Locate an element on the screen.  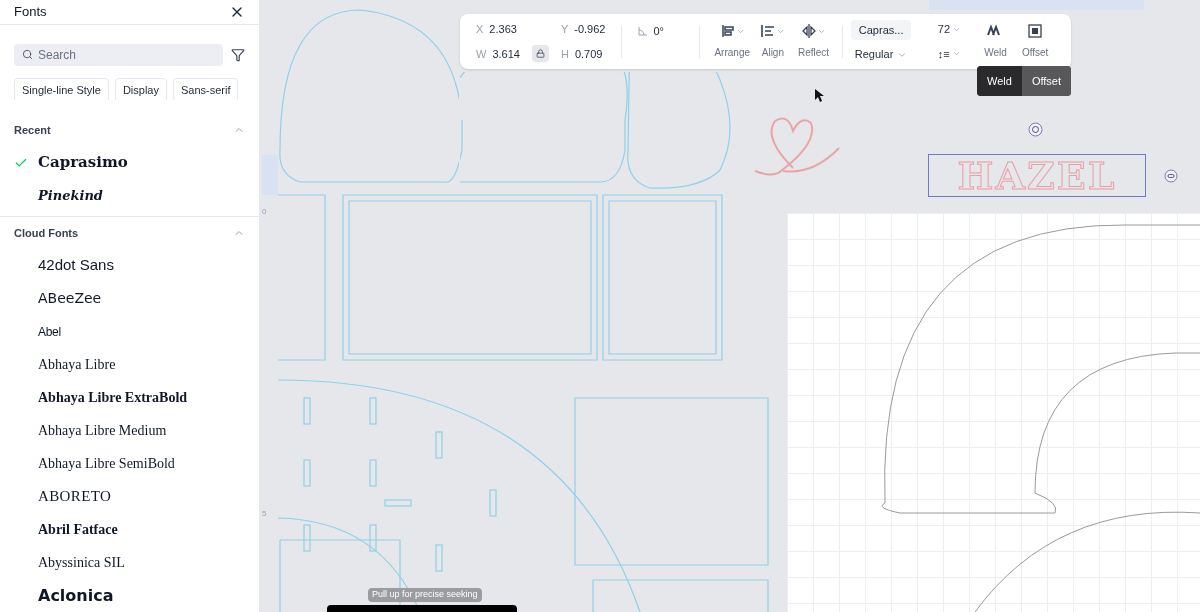
video-hint: Pull up for precise seeking is located at coordinates (425, 595).